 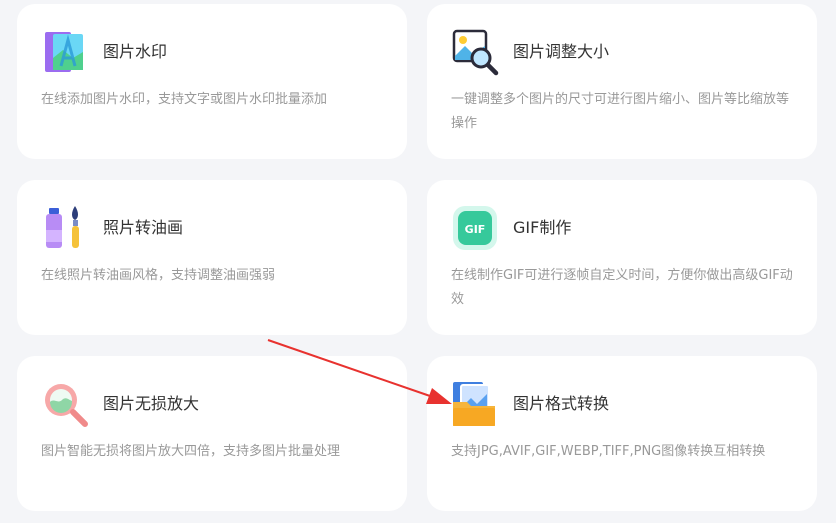 What do you see at coordinates (212, 433) in the screenshot?
I see `tool-card-lossless-enlarge: 图片无损放大 图片智能无损将图片放大四倍，支持多图片批量处理` at bounding box center [212, 433].